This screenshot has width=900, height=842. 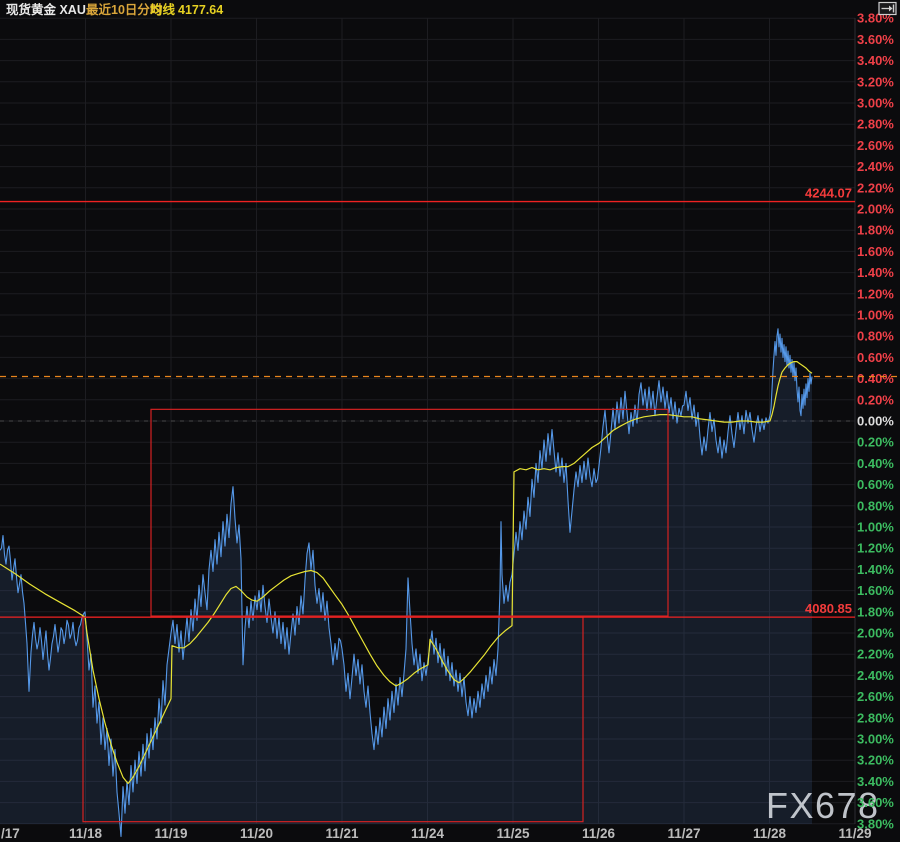 I want to click on instrument-name: 现货黄金 XAU, so click(x=46, y=10).